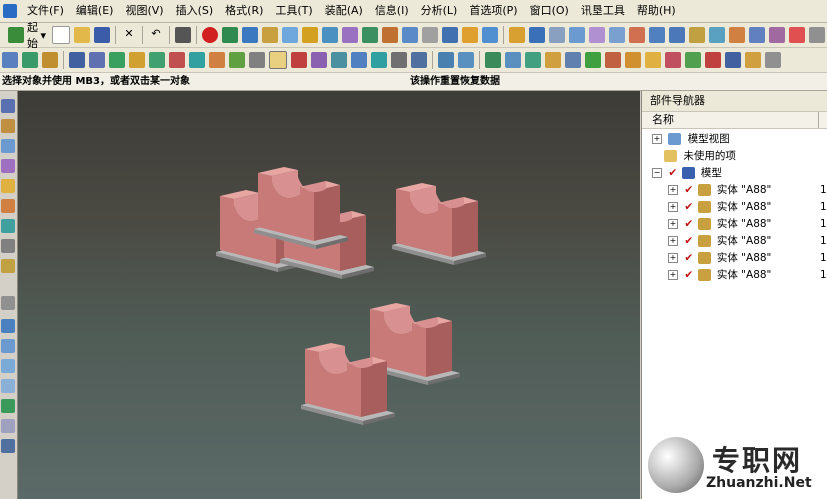 The height and width of the screenshot is (499, 827). I want to click on resource-history-icon, so click(8, 206).